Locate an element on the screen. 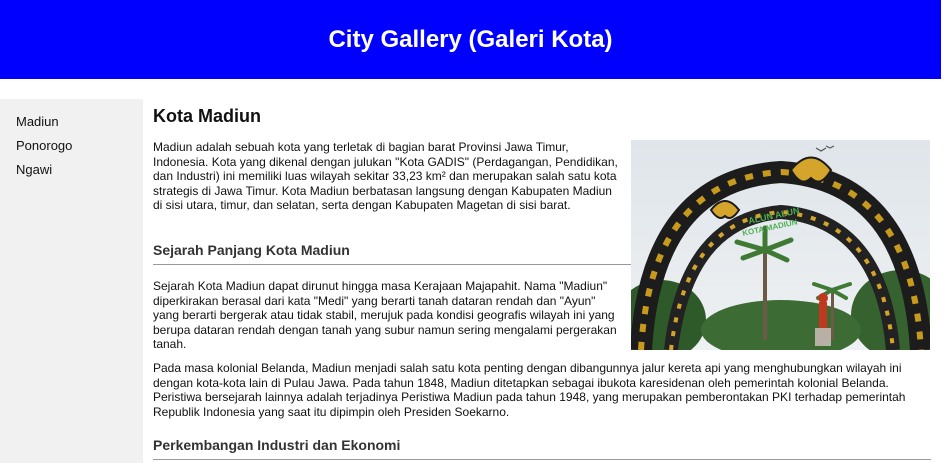  sidebar: Madiun Ponorogo Ngawi is located at coordinates (71, 281).